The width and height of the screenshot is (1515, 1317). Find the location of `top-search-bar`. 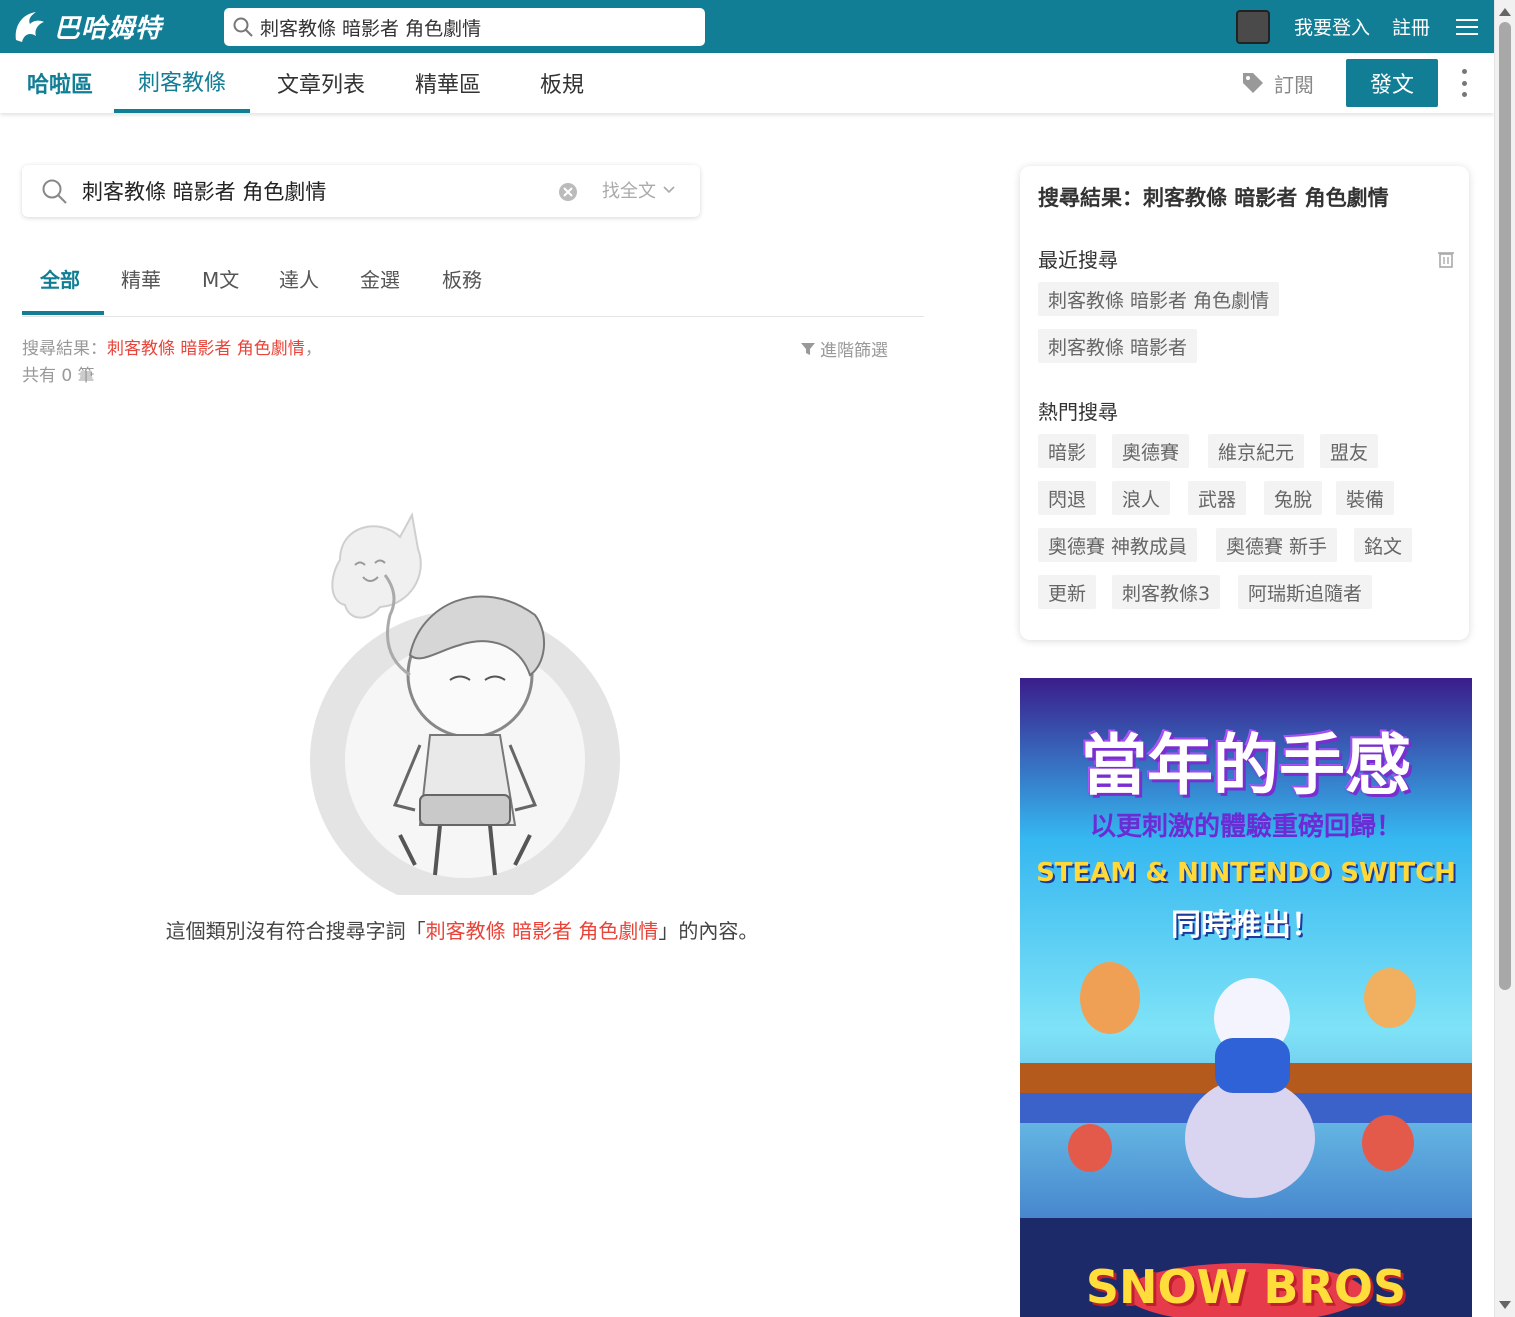

top-search-bar is located at coordinates (464, 27).